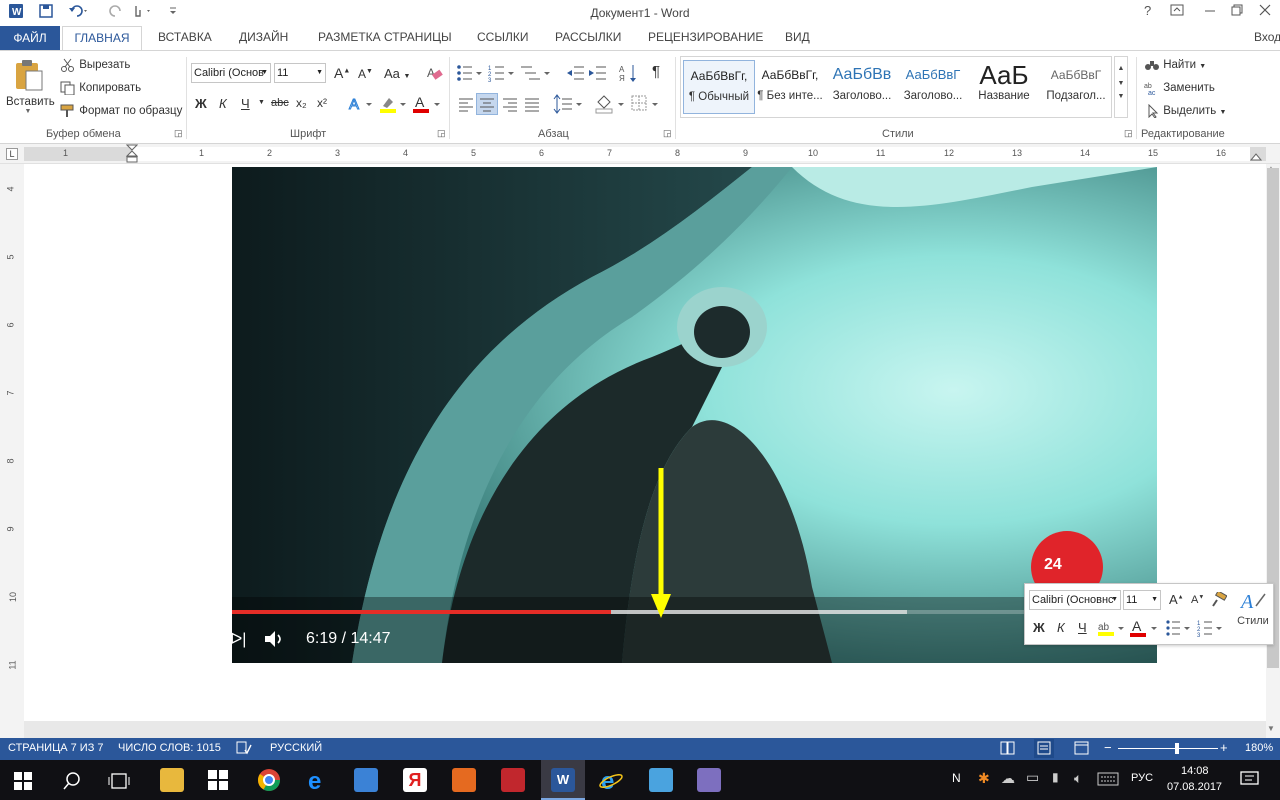  Describe the element at coordinates (1219, 600) in the screenshot. I see `mini-format-painter-icon` at that location.